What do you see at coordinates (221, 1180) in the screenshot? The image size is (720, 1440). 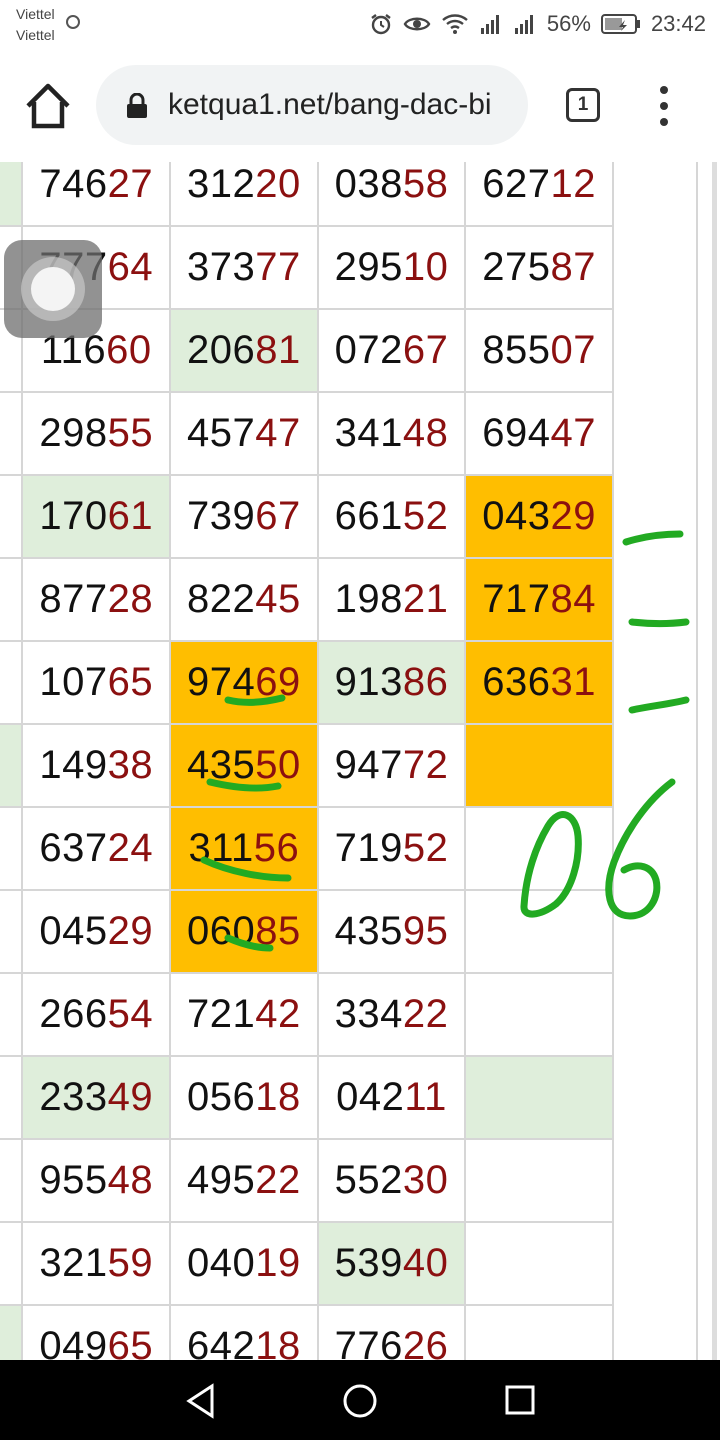 I see `cell-prefix-digits: 495` at bounding box center [221, 1180].